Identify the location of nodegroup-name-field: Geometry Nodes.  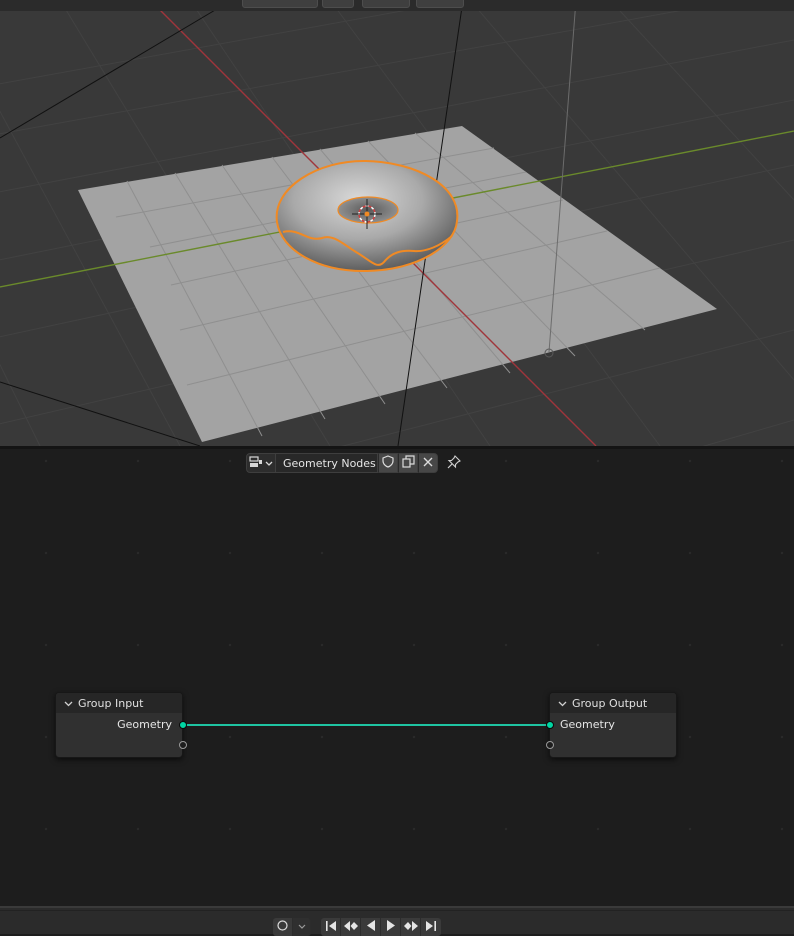
(327, 463).